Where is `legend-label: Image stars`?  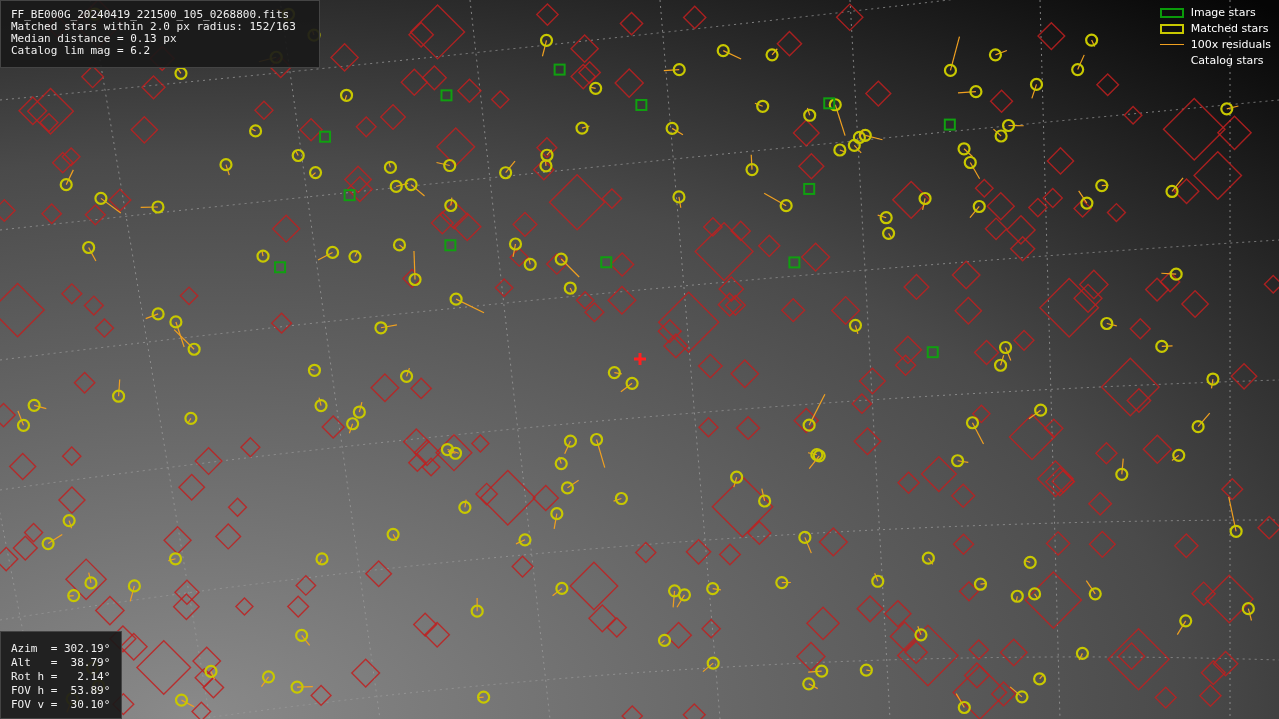 legend-label: Image stars is located at coordinates (1223, 12).